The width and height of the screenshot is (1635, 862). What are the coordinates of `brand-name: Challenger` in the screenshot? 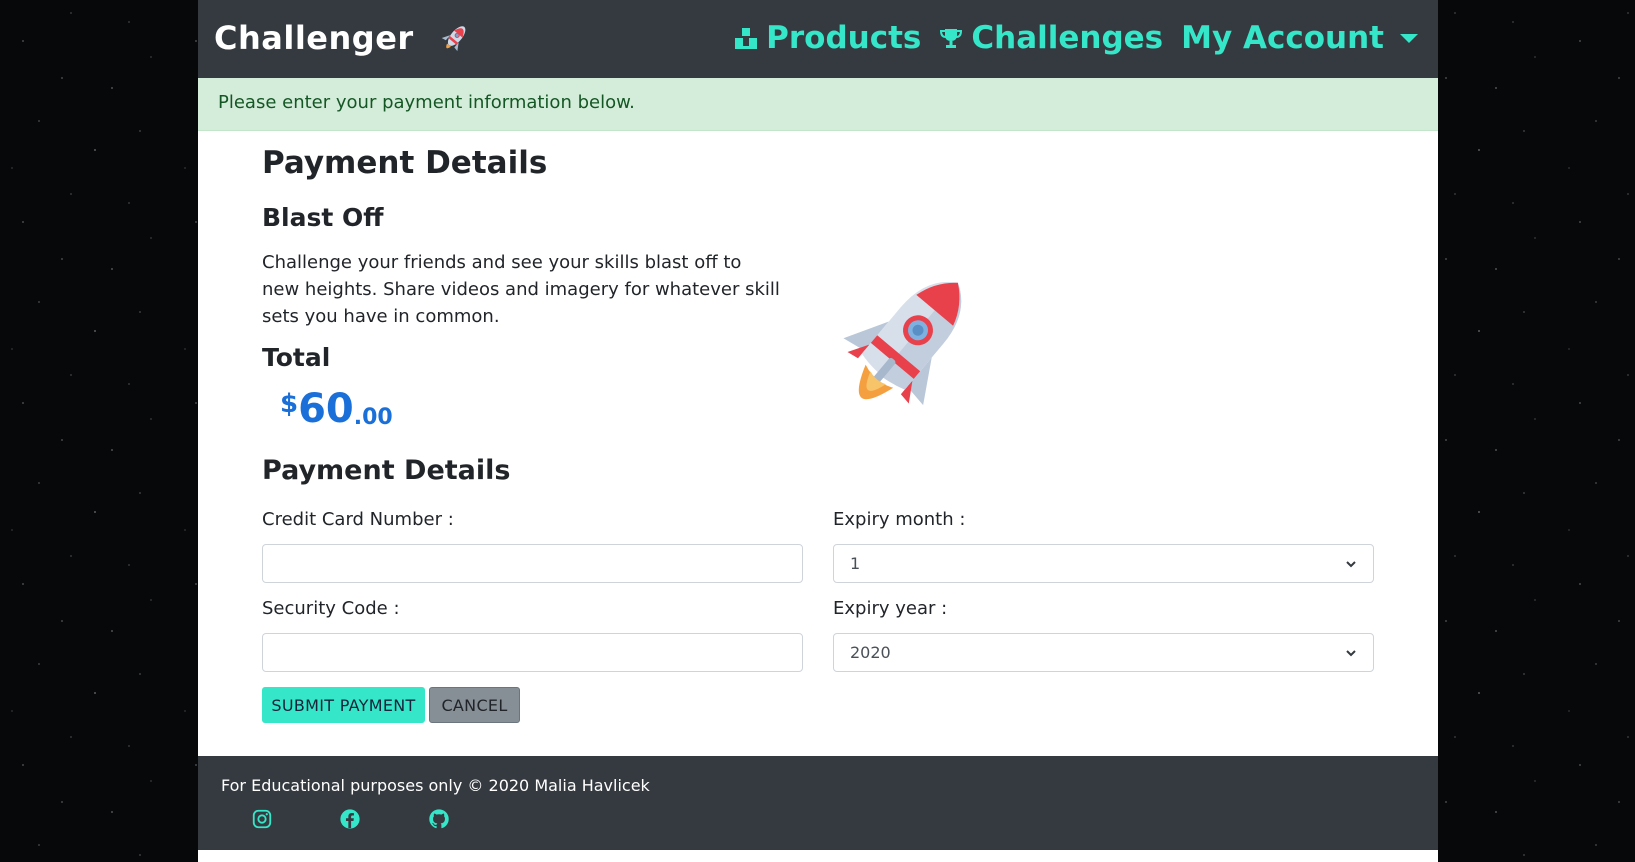 It's located at (314, 38).